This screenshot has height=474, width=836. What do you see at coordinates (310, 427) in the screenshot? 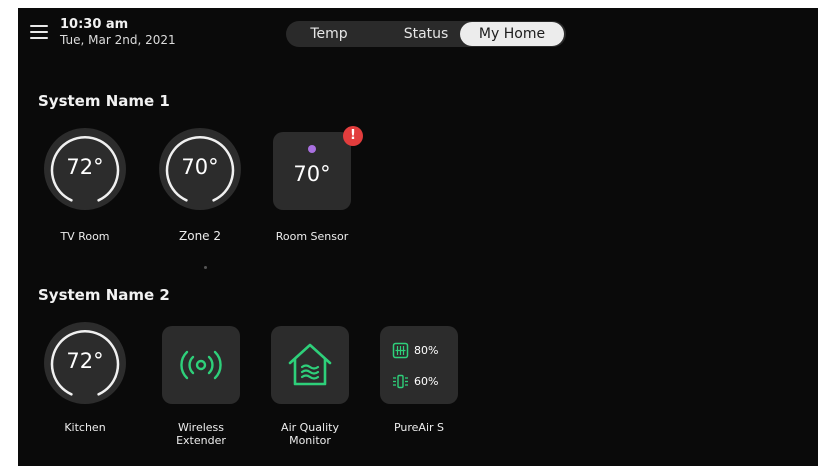
I see `label-line: Air Quality` at bounding box center [310, 427].